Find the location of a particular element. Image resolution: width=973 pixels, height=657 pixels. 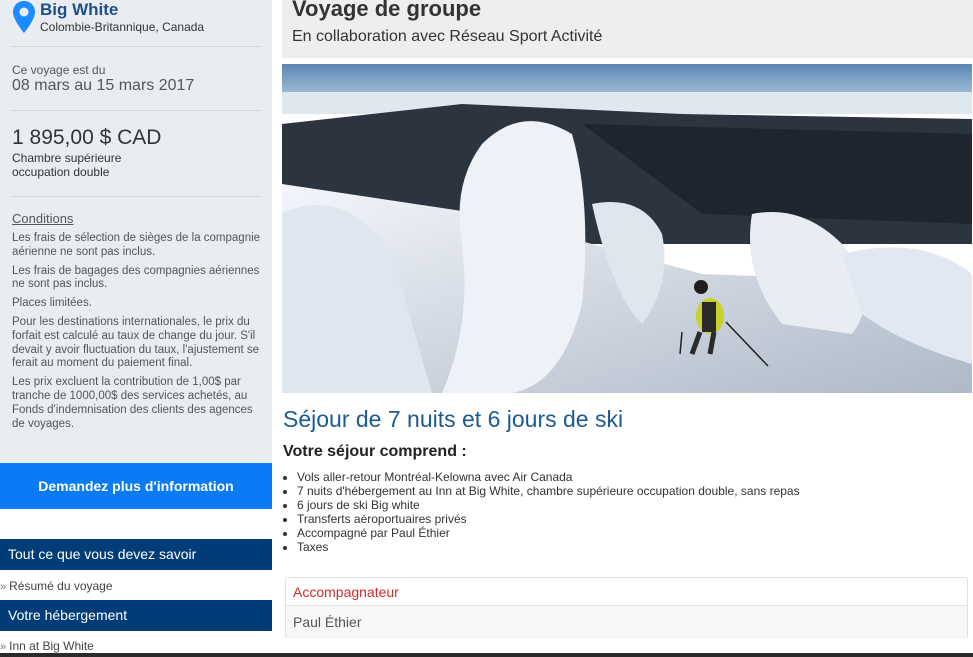

nav-item-trip-summary: » Résumé du voyage is located at coordinates (136, 586).